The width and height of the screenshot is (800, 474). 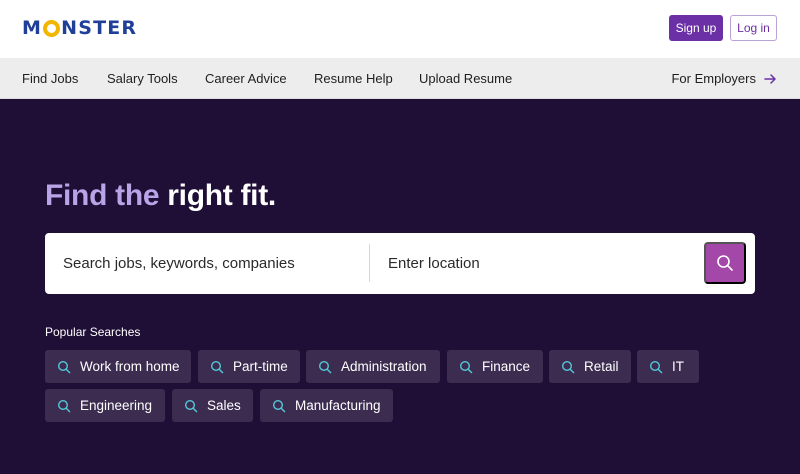 I want to click on chip-engineering: Engineering, so click(x=105, y=405).